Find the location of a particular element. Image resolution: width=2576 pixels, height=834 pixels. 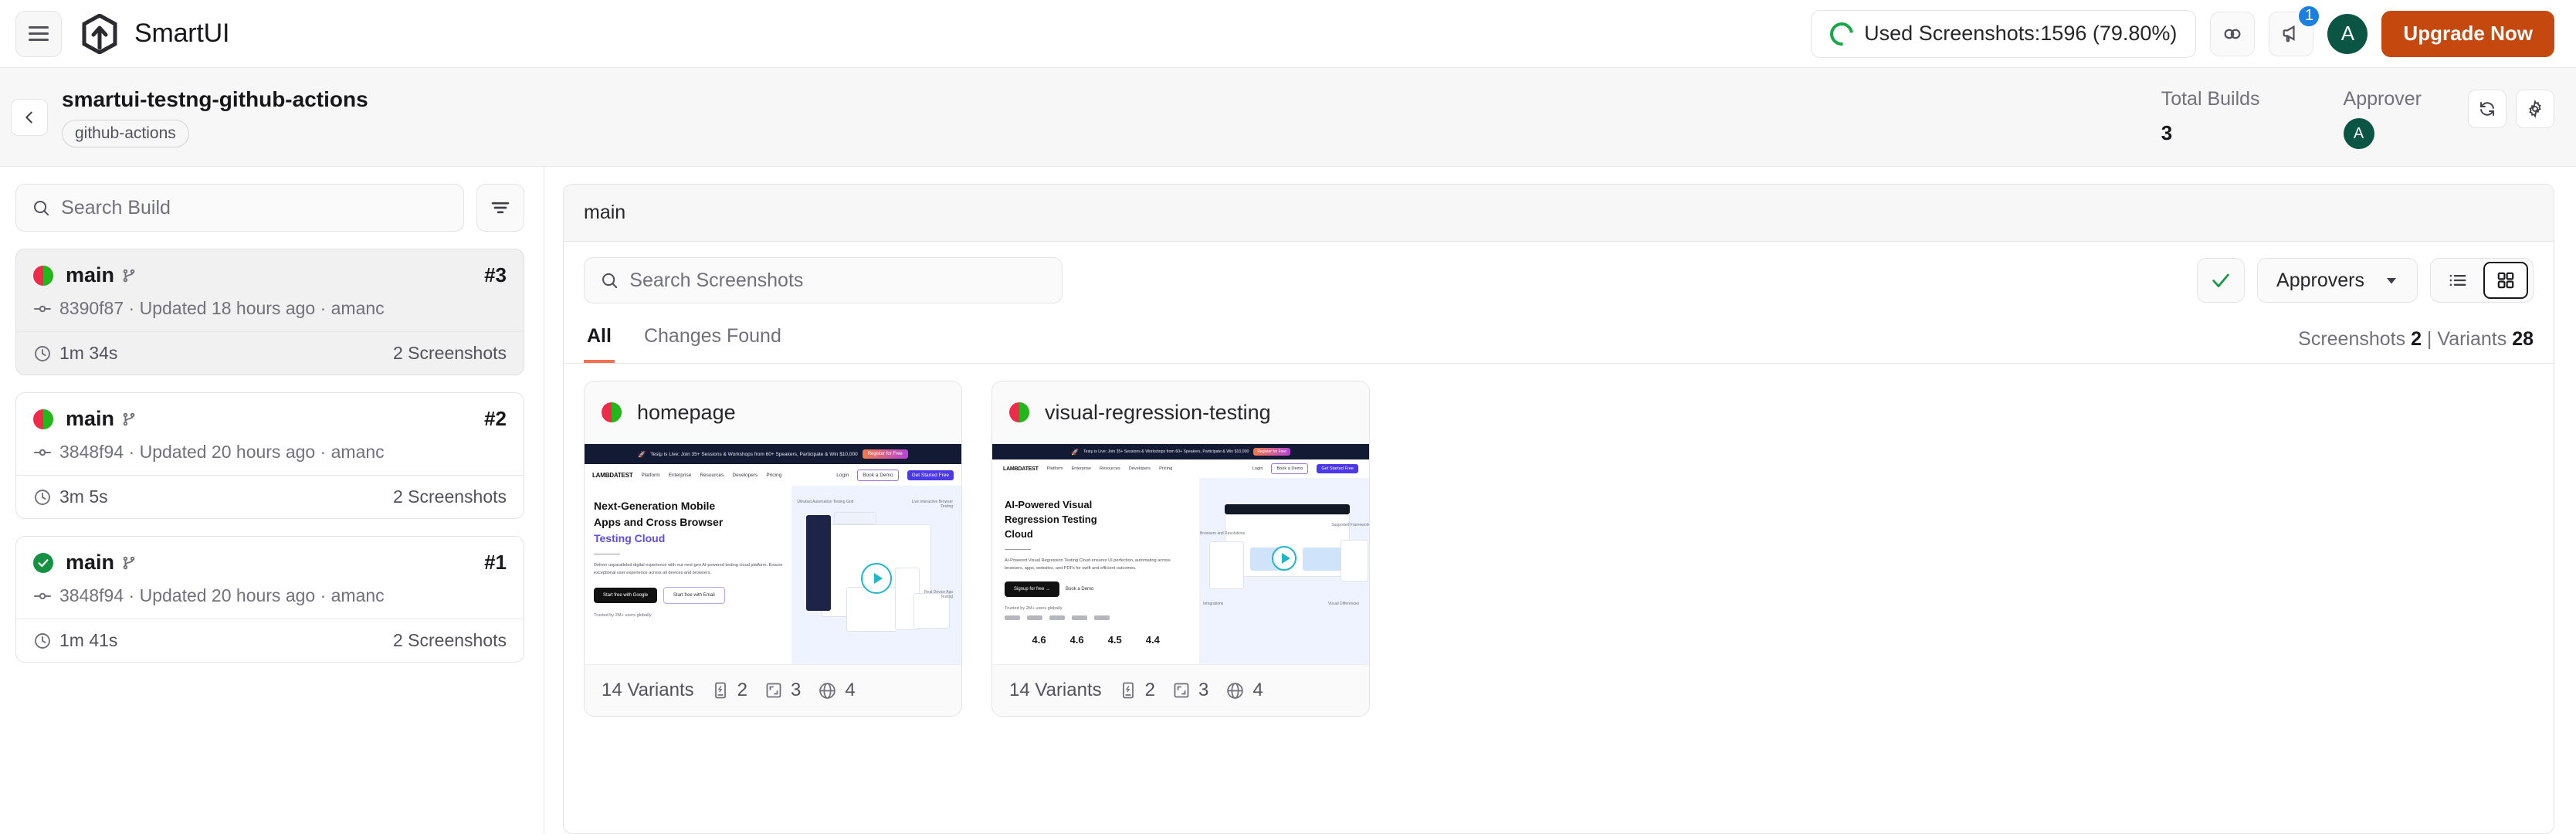

filter-button is located at coordinates (500, 208).